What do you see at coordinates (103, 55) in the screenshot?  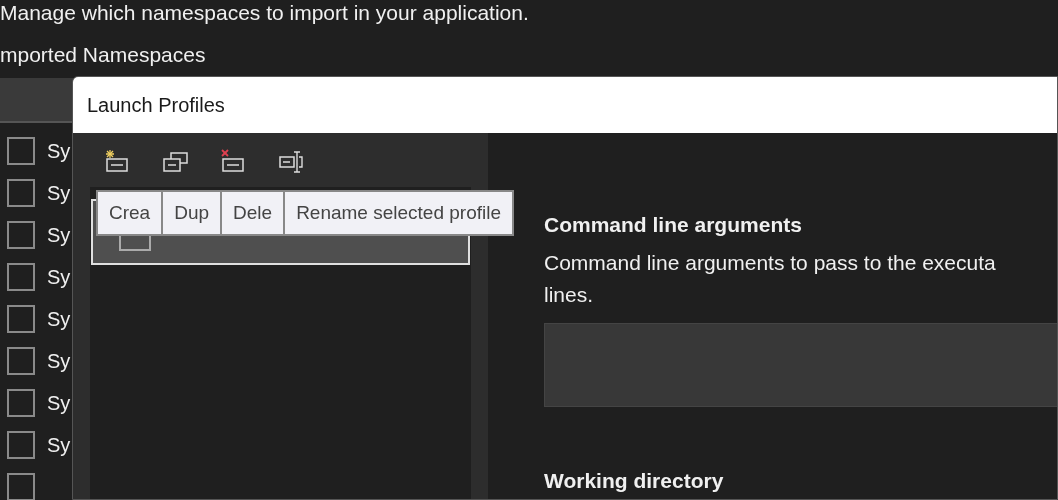 I see `section-title: mported Namespaces` at bounding box center [103, 55].